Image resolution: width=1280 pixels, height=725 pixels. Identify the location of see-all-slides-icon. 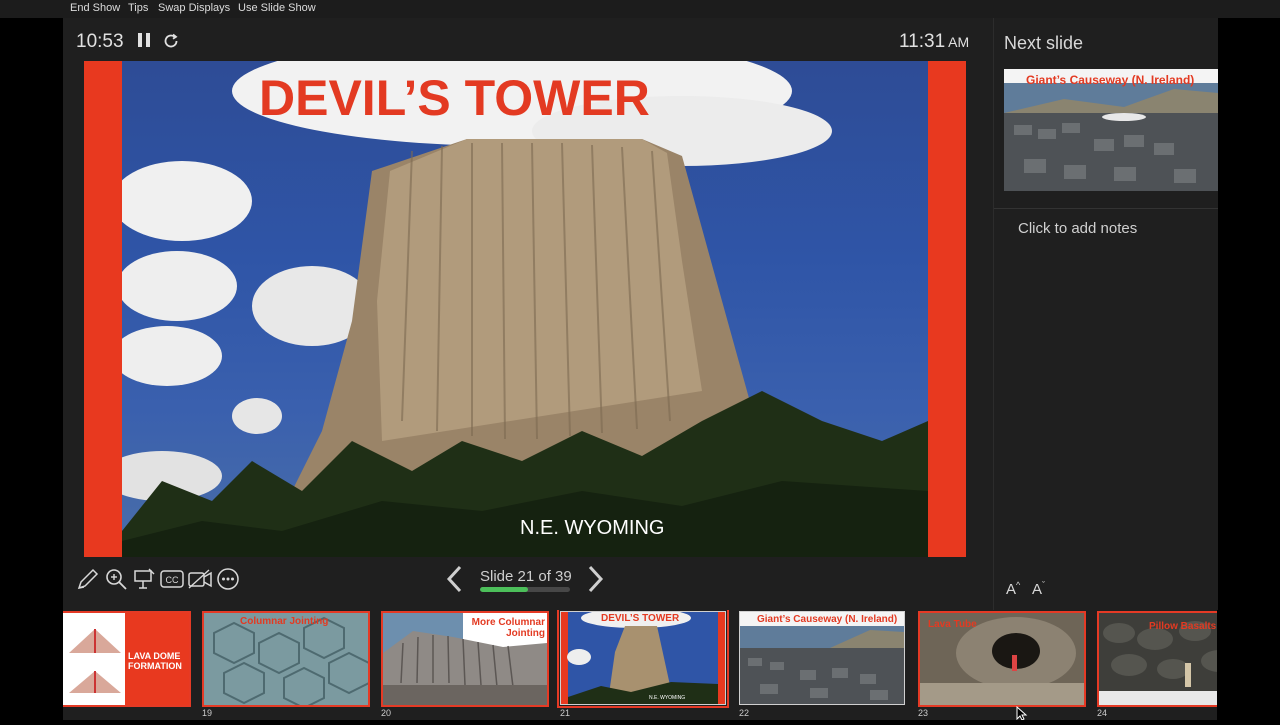
(144, 579).